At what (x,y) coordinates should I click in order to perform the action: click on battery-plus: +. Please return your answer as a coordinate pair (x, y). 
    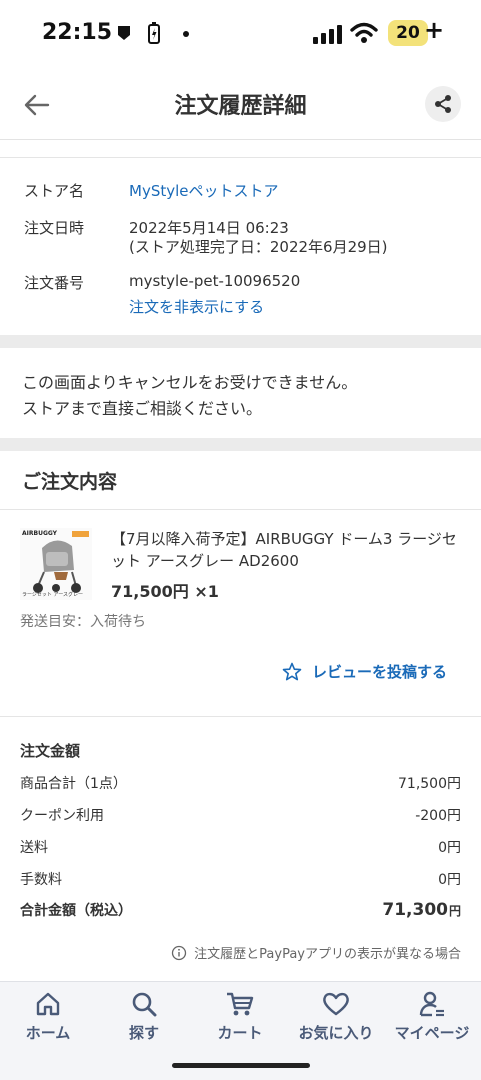
    Looking at the image, I should click on (434, 30).